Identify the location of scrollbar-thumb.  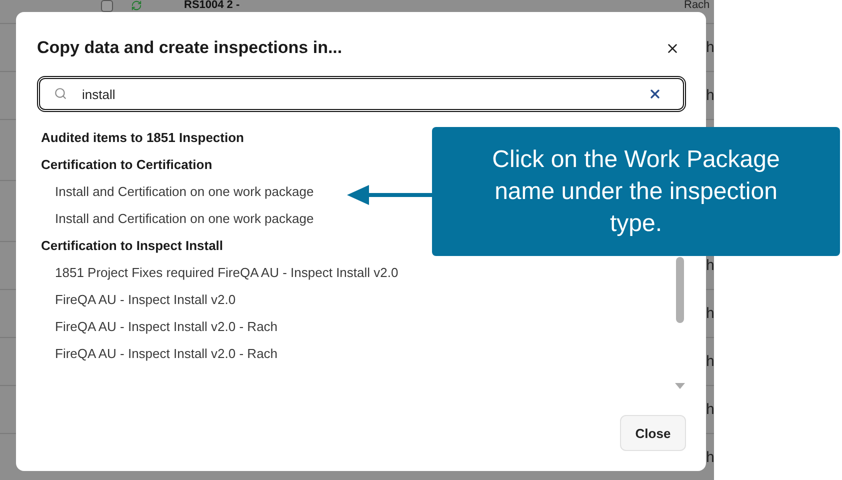
(680, 290).